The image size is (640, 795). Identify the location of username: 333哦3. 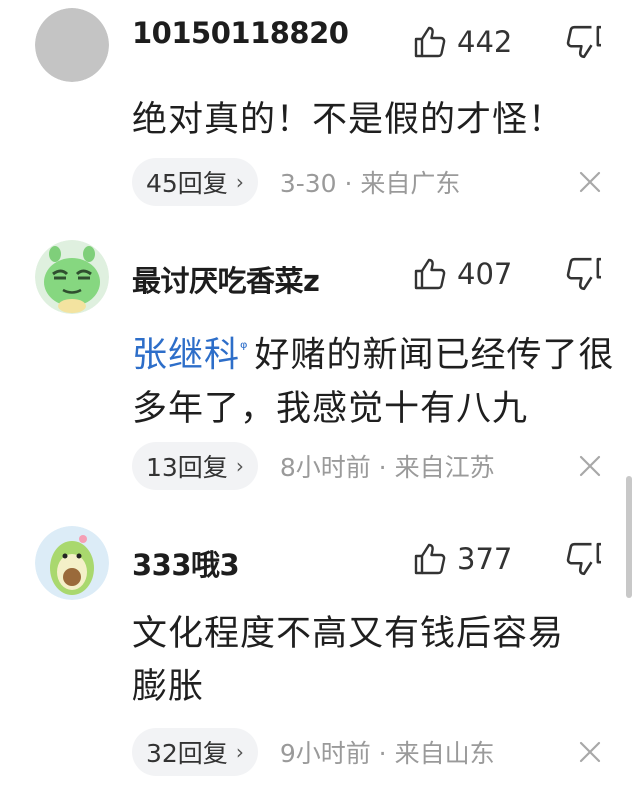
(186, 563).